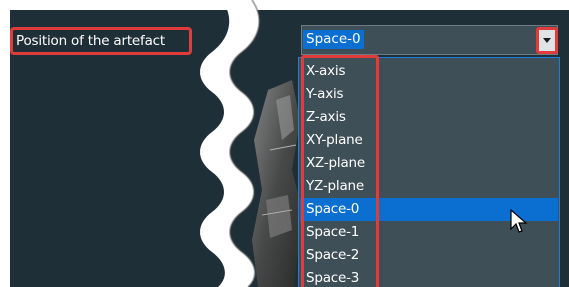 The height and width of the screenshot is (287, 569). I want to click on option-xz-plane: XZ-plane, so click(429, 163).